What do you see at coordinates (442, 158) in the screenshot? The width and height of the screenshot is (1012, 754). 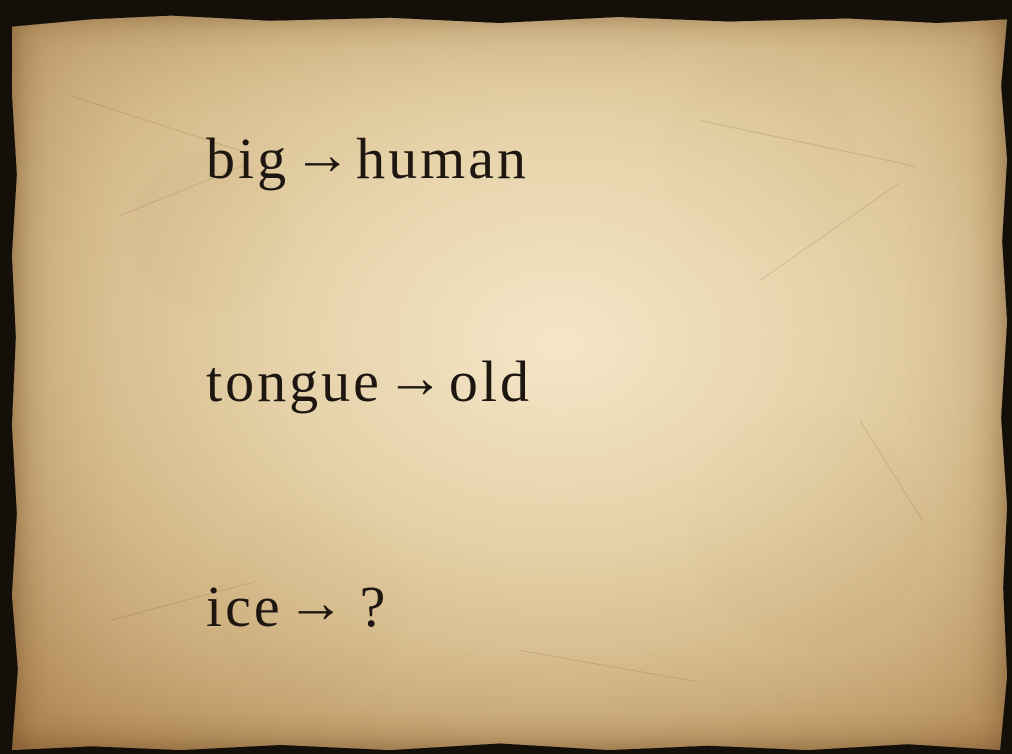 I see `riddle-right-word: human` at bounding box center [442, 158].